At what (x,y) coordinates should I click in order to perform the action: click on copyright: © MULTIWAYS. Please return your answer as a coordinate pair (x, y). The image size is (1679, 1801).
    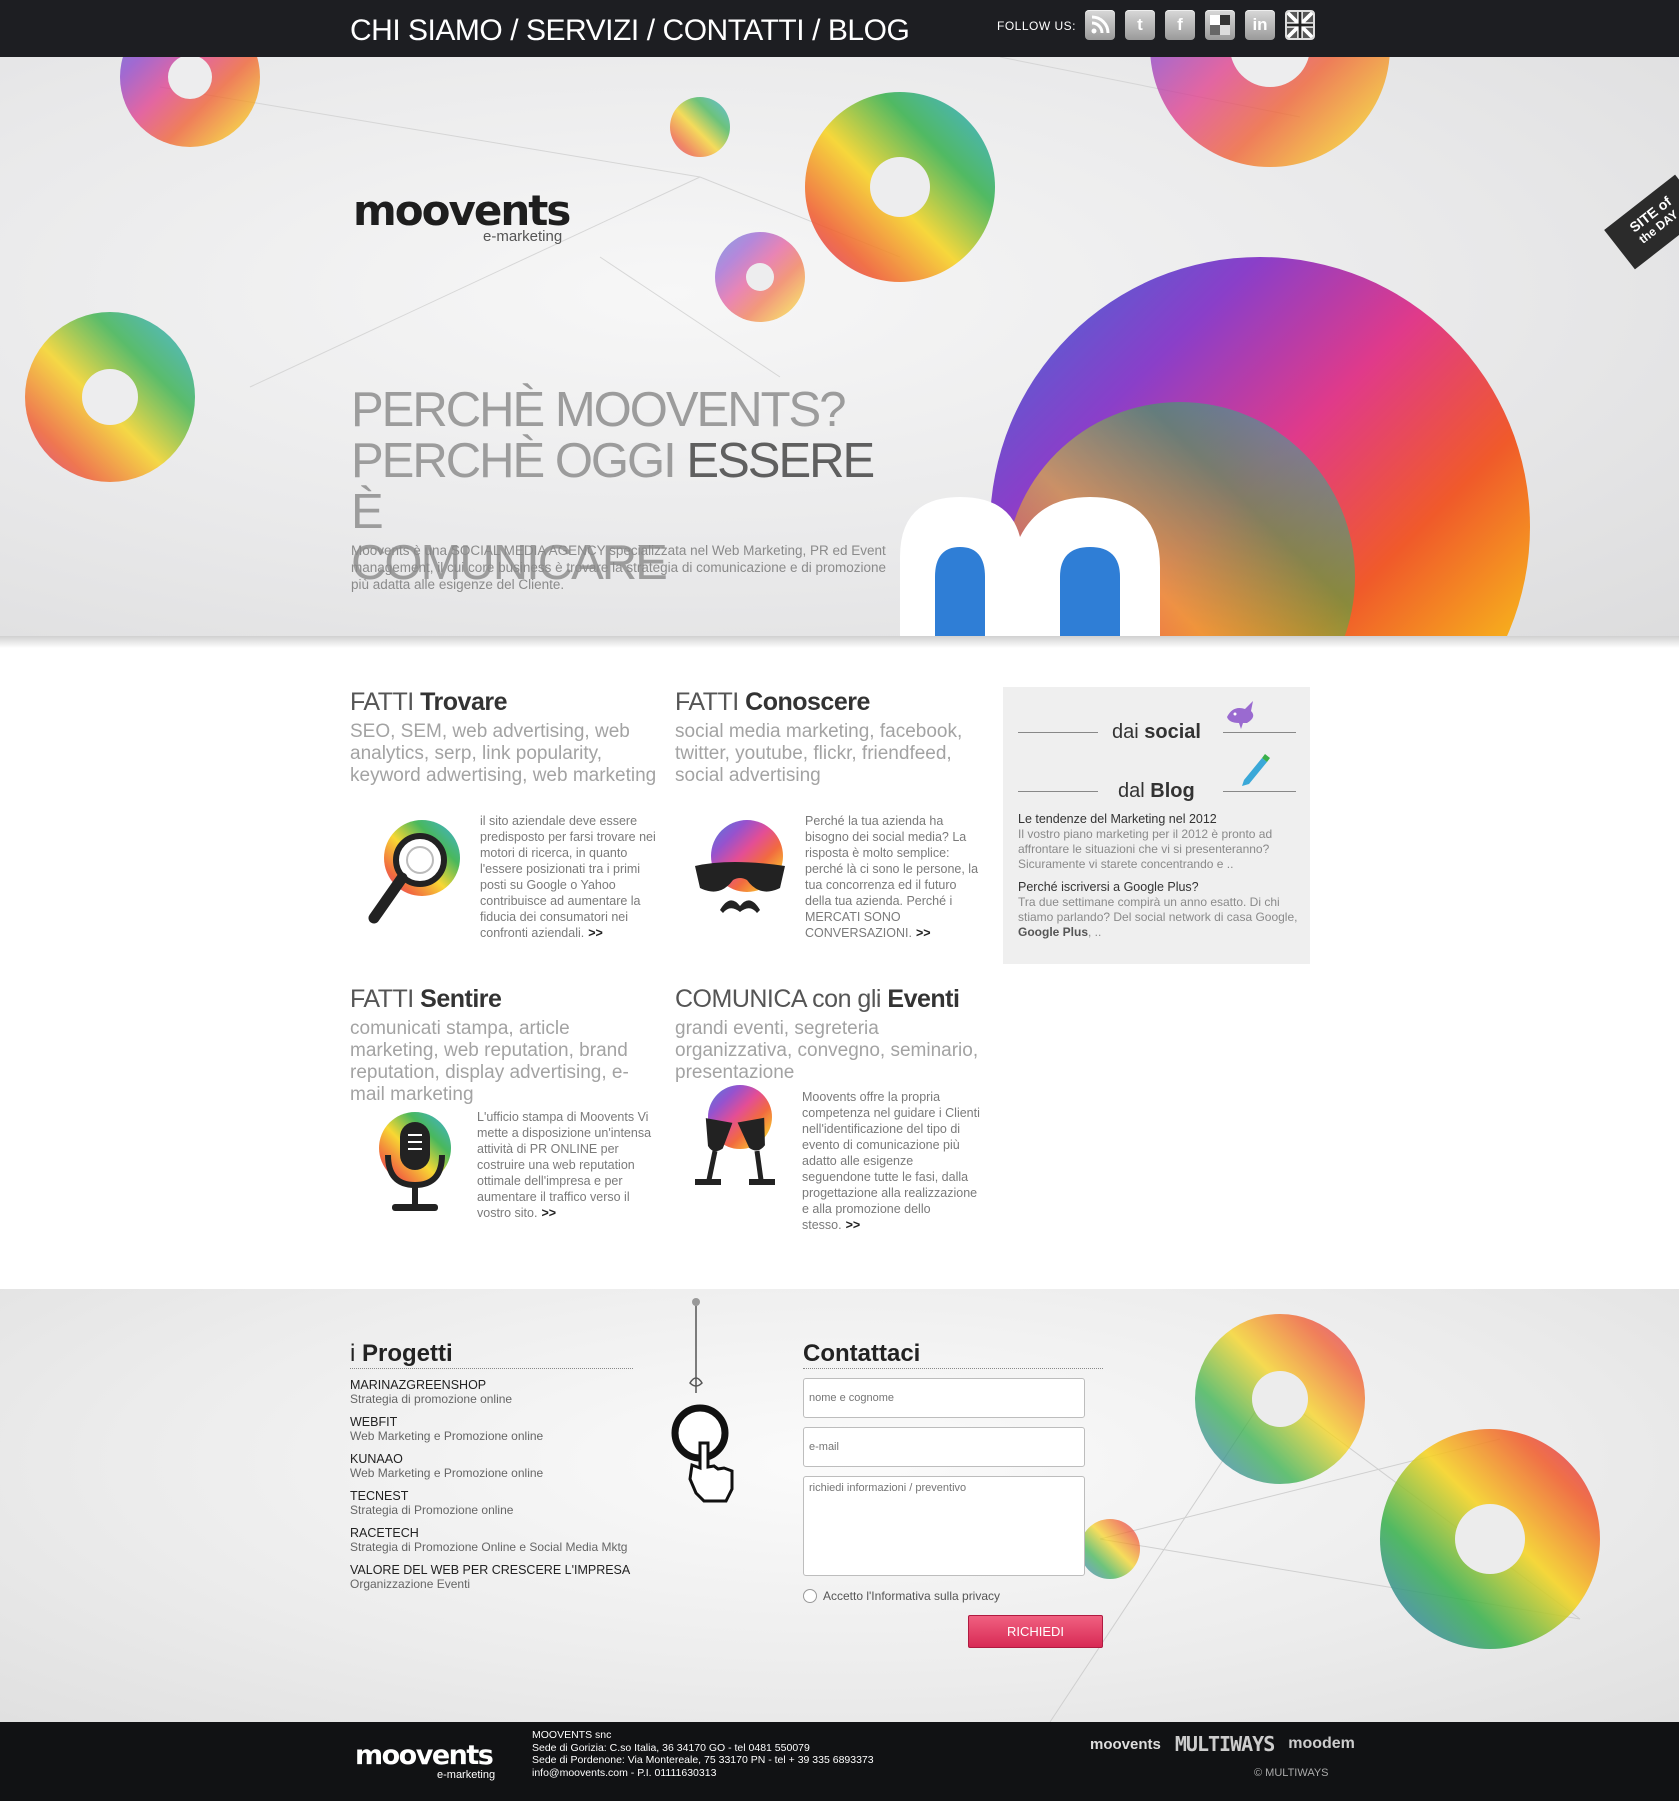
    Looking at the image, I should click on (1291, 1773).